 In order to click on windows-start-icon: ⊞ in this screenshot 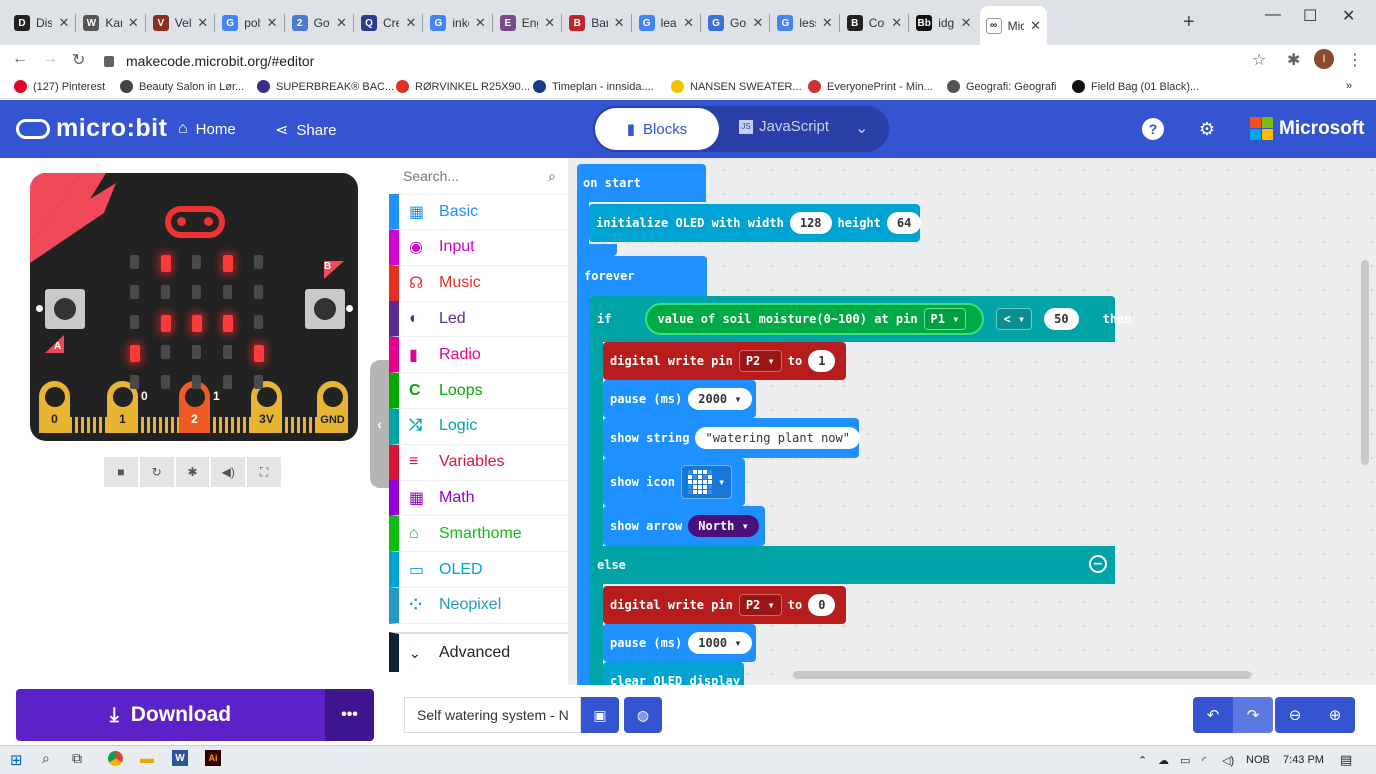, I will do `click(16, 760)`.